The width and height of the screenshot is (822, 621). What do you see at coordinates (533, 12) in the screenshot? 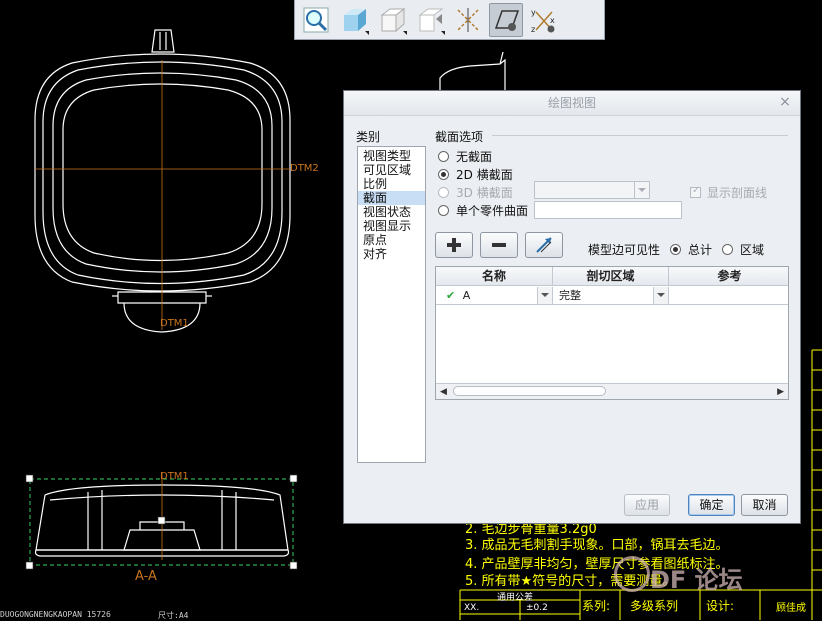
I see `svg-text: y` at bounding box center [533, 12].